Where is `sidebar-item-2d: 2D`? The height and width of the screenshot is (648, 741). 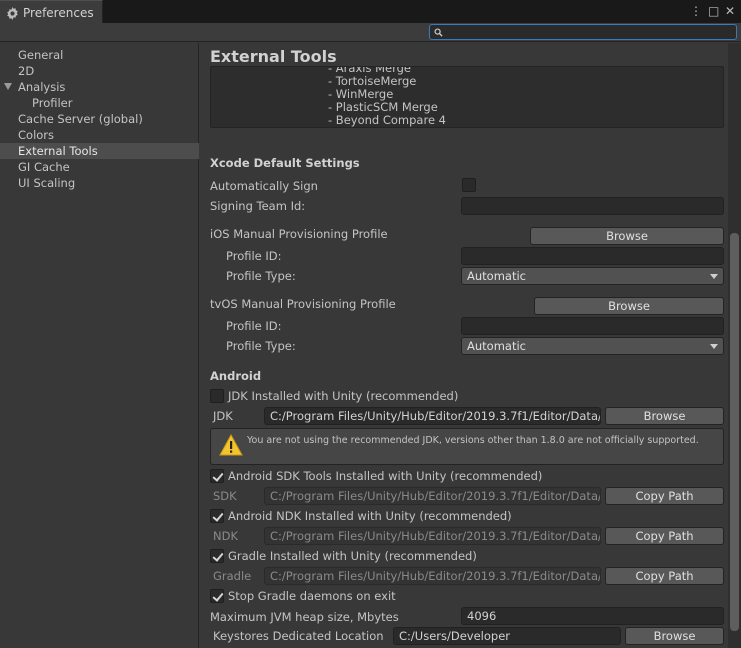 sidebar-item-2d: 2D is located at coordinates (99, 71).